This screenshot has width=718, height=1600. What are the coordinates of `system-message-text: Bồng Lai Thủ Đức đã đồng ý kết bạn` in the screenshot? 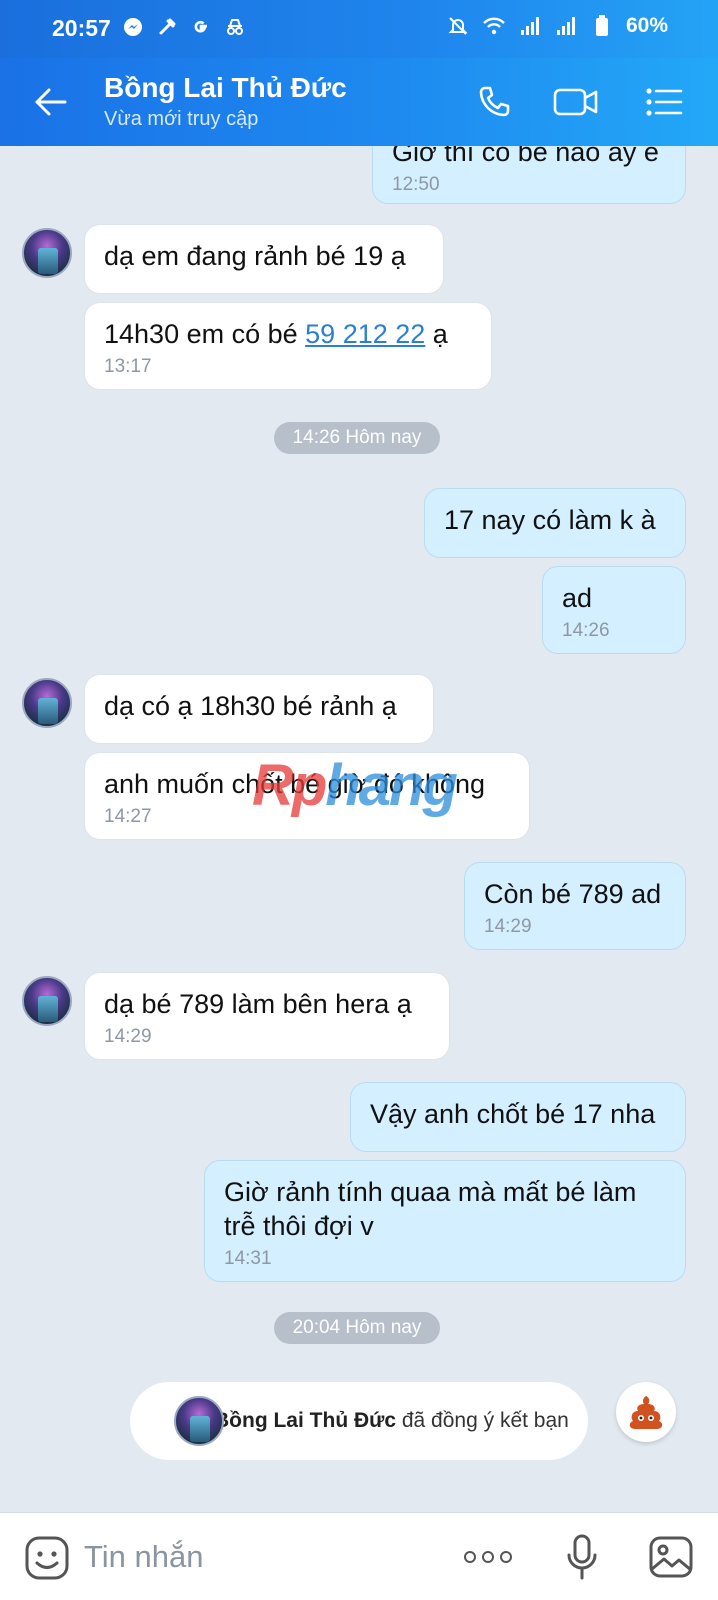 It's located at (391, 1421).